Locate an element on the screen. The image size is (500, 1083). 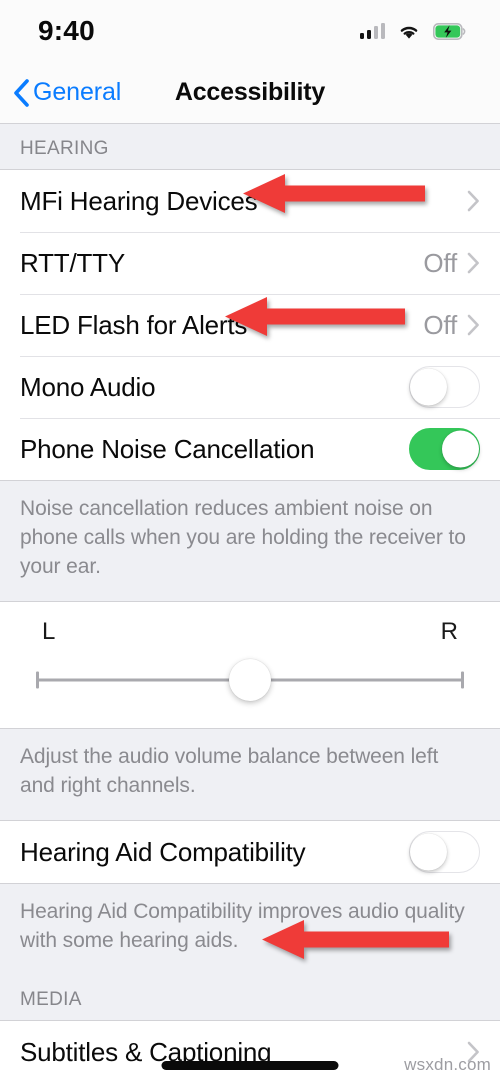
hearing-aid-compatibility-toggle is located at coordinates (444, 852).